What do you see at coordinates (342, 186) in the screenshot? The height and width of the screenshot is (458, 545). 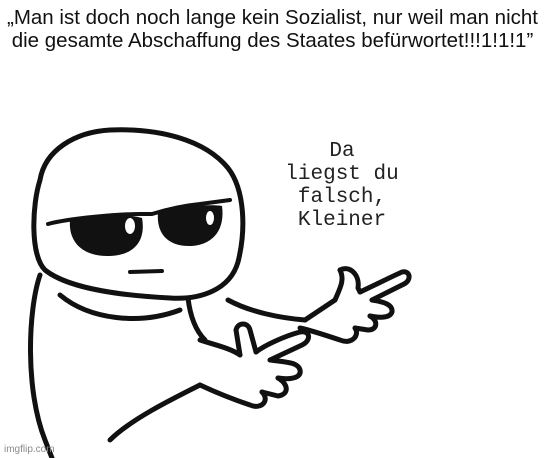 I see `speech-text: Da liegst du falsch, Kleiner` at bounding box center [342, 186].